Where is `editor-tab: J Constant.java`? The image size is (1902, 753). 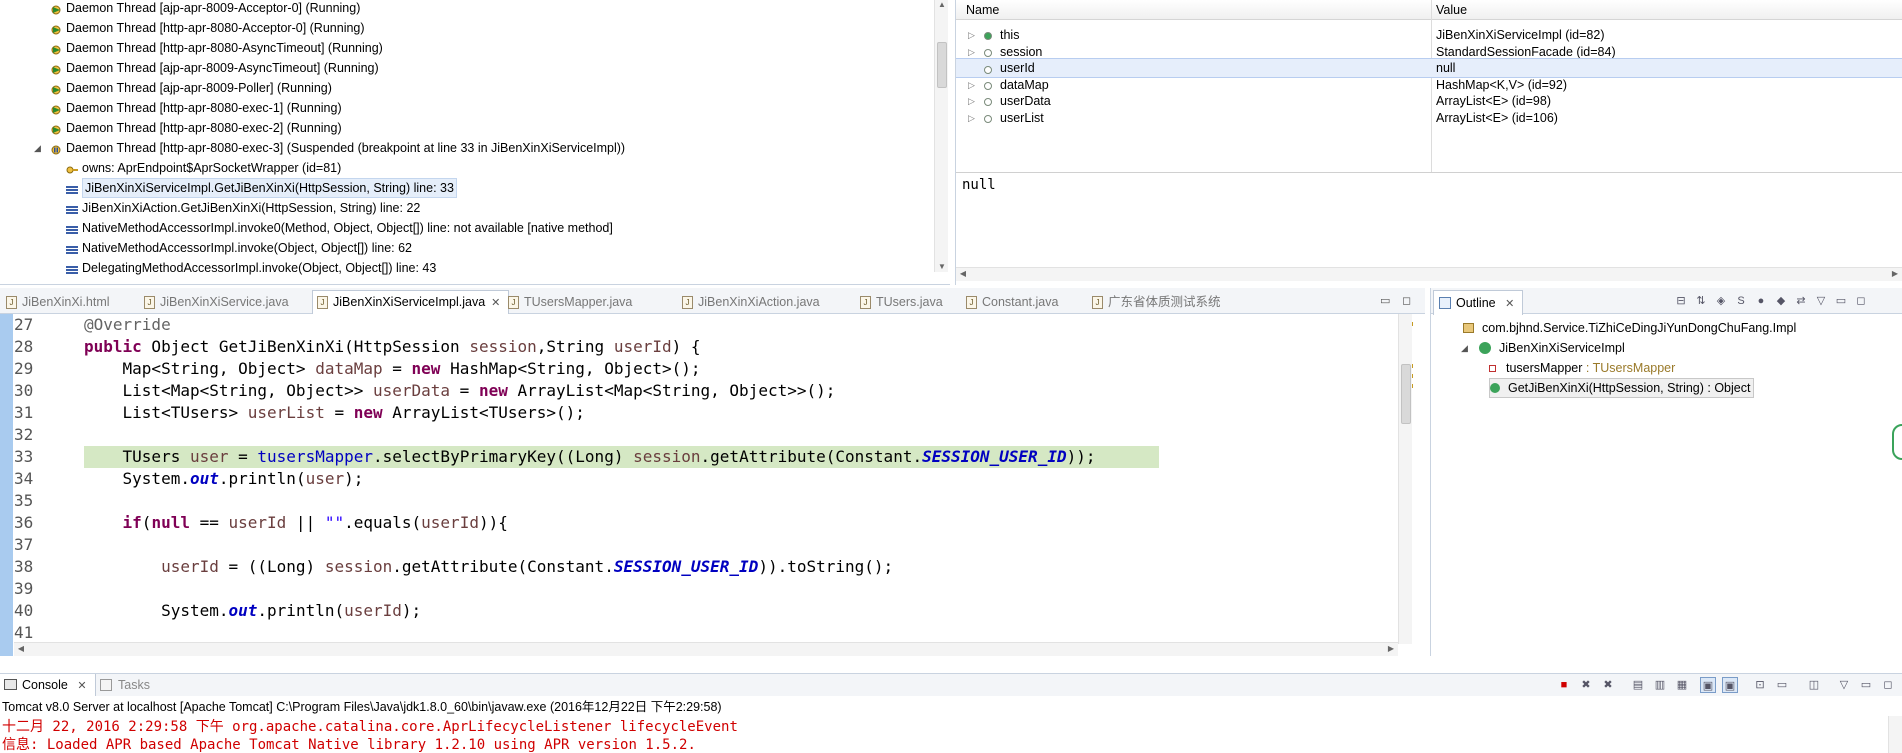
editor-tab: J Constant.java is located at coordinates (1010, 302).